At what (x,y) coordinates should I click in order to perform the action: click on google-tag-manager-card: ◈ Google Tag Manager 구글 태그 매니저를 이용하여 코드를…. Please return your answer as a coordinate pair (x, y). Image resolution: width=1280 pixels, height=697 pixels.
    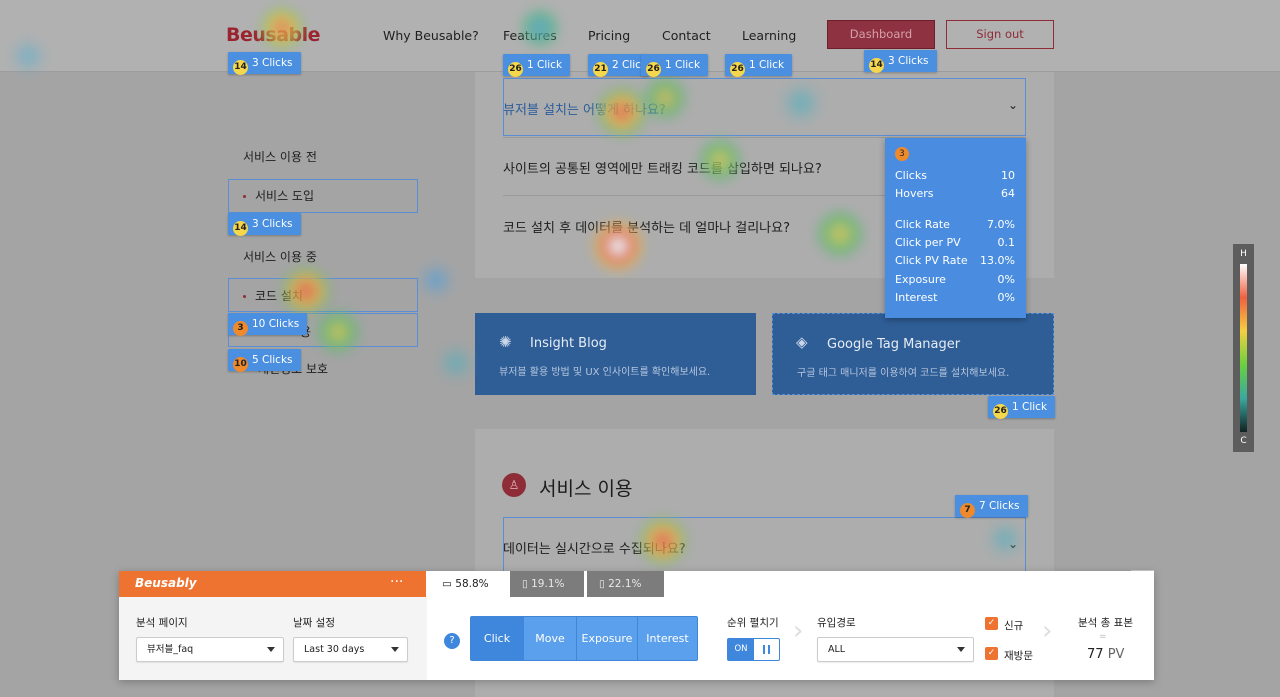
    Looking at the image, I should click on (913, 354).